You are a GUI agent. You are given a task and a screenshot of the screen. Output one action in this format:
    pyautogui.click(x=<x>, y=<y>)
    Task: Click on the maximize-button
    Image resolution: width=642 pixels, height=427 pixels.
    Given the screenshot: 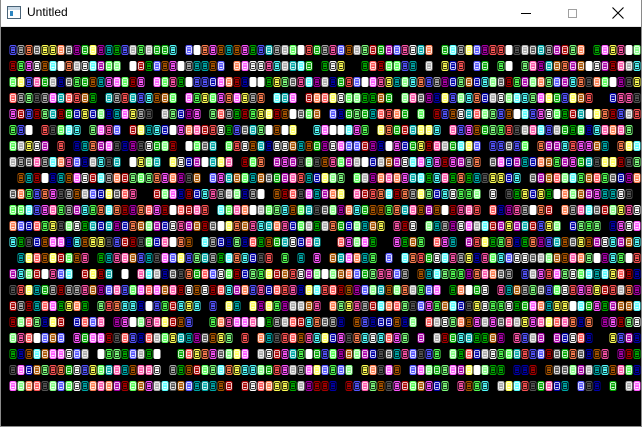 What is the action you would take?
    pyautogui.click(x=572, y=13)
    